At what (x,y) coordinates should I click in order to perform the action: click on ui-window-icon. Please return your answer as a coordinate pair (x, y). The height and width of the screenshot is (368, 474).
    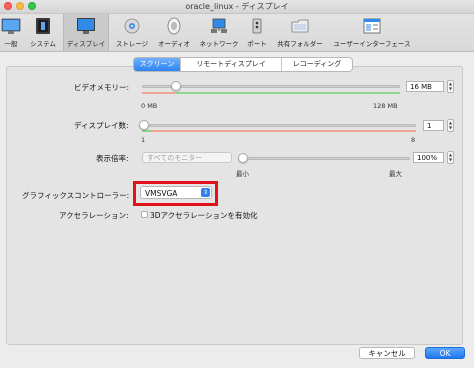
    Looking at the image, I should click on (372, 26).